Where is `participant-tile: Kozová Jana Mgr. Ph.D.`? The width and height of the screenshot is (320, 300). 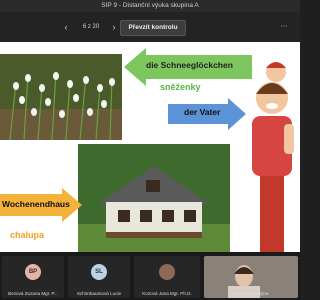 participant-tile: Kozová Jana Mgr. Ph.D. is located at coordinates (167, 277).